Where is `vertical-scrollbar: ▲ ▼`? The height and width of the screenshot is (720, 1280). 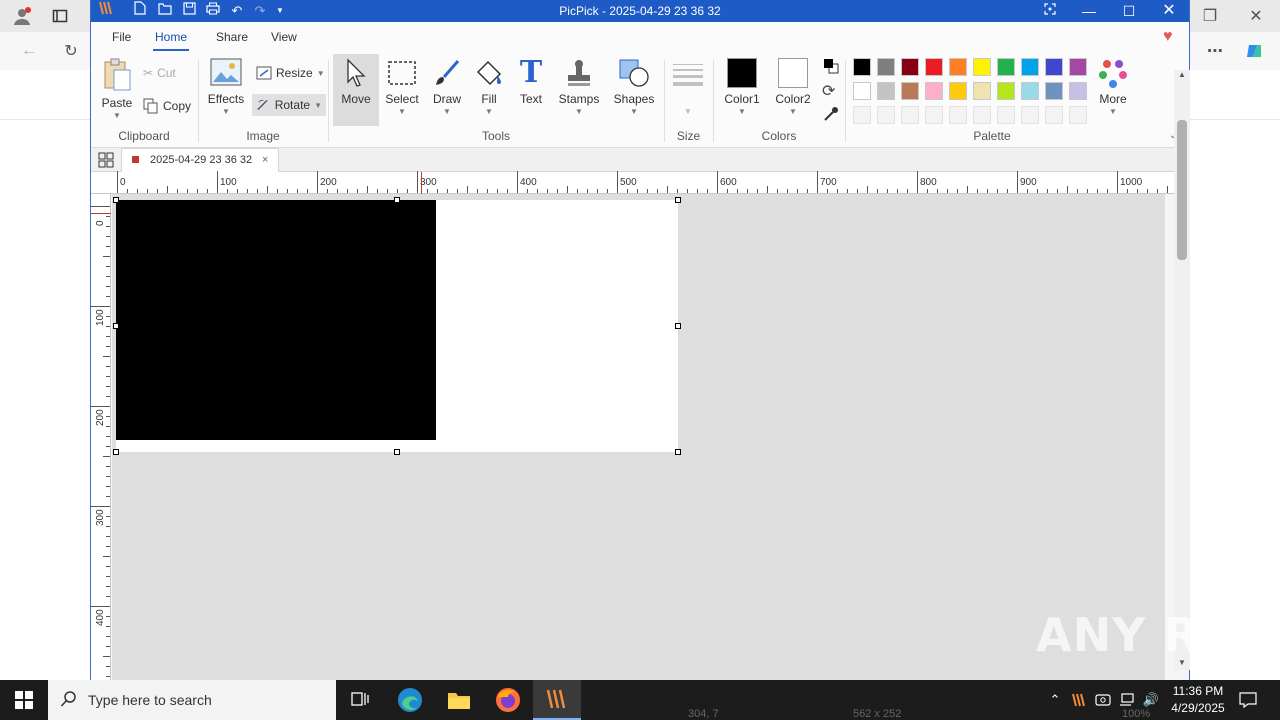
vertical-scrollbar: ▲ ▼ is located at coordinates (1182, 370).